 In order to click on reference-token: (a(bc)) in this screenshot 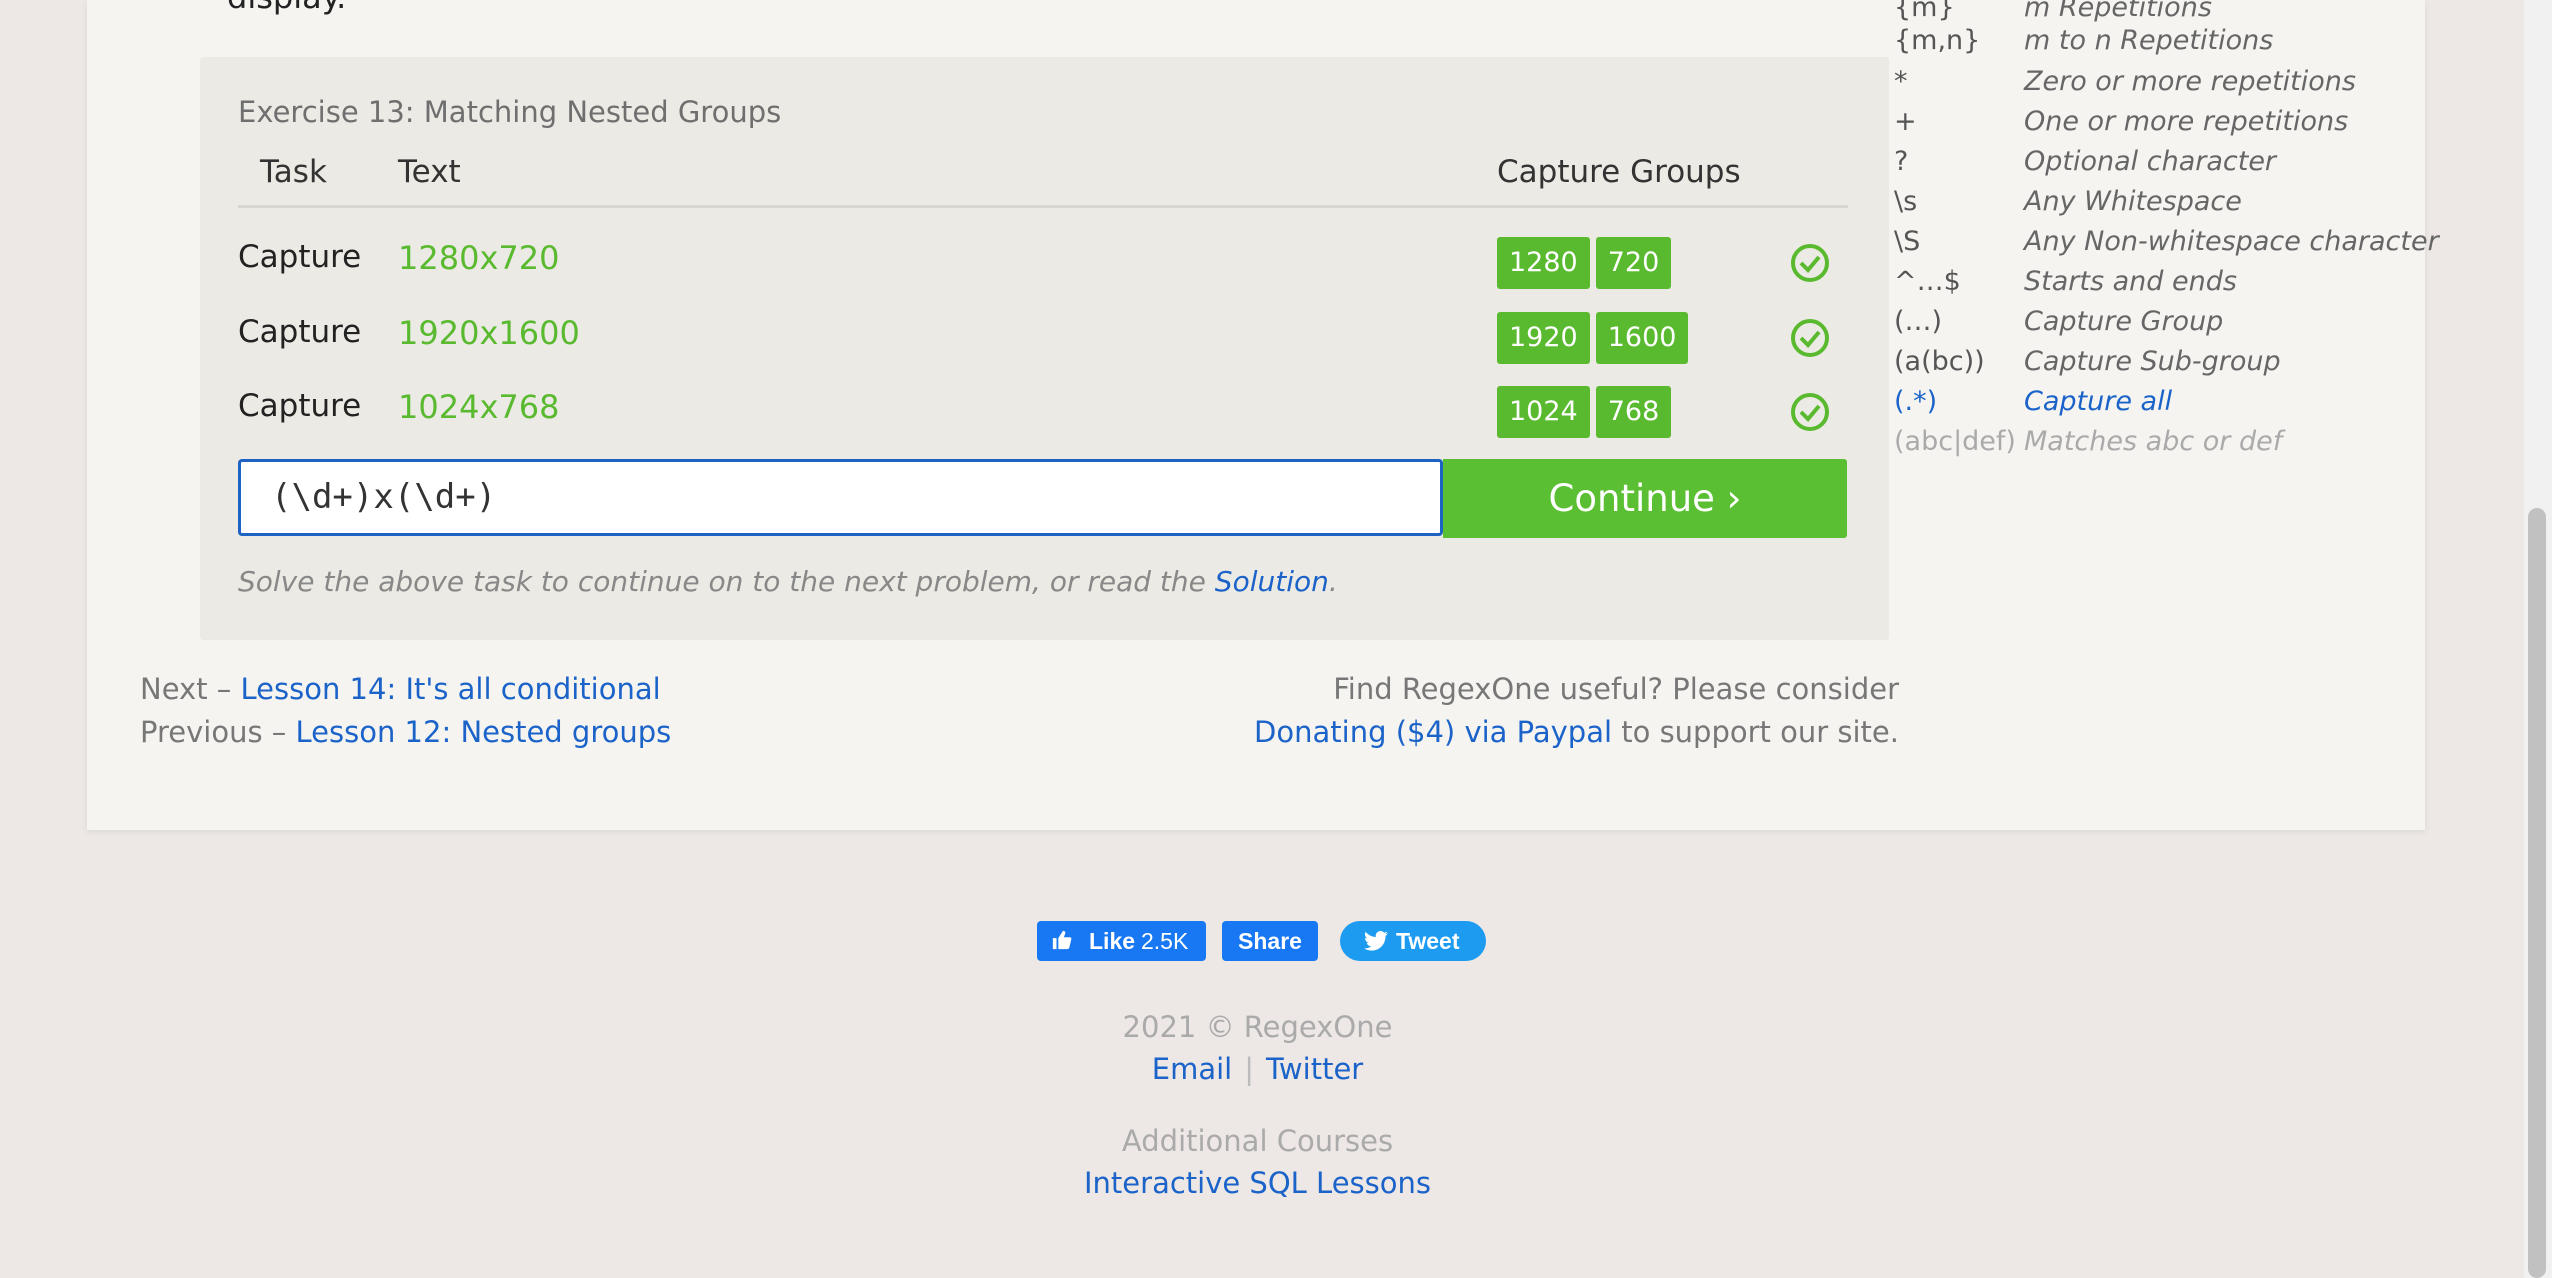, I will do `click(1939, 361)`.